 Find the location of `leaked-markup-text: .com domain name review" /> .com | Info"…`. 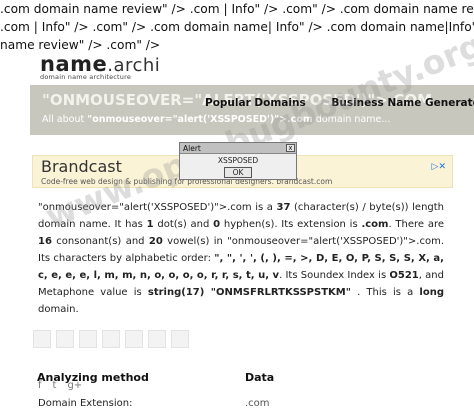

leaked-markup-text: .com domain name review" /> .com | Info"… is located at coordinates (237, 27).